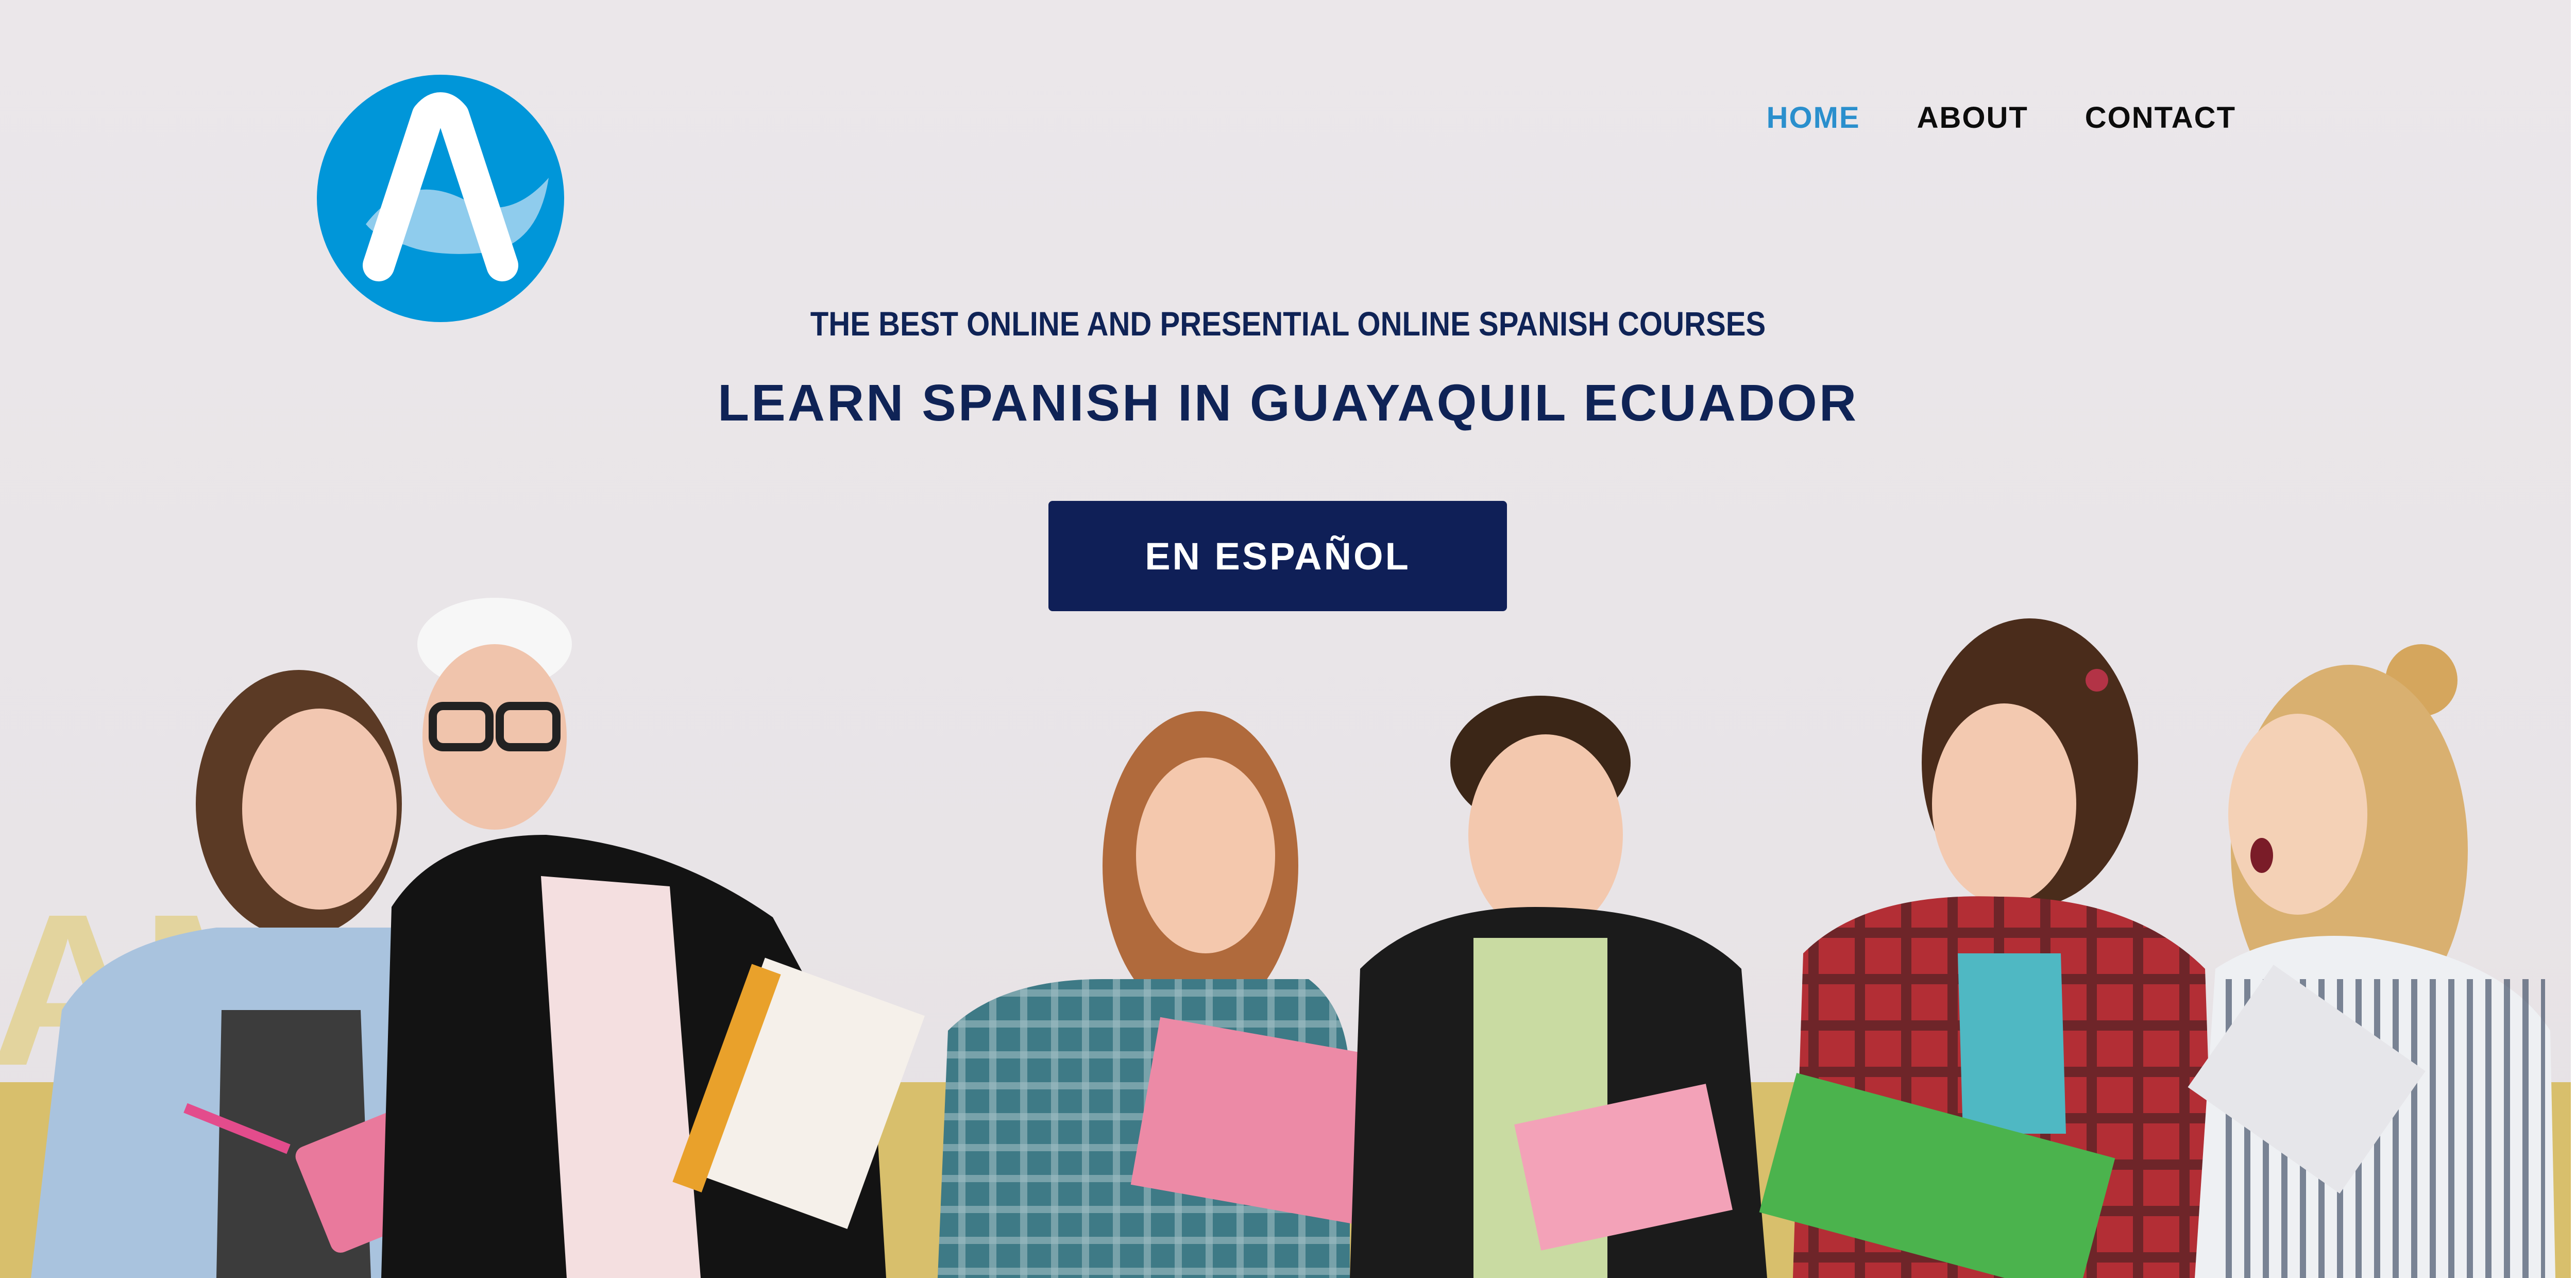 This screenshot has height=1278, width=2576. What do you see at coordinates (1277, 556) in the screenshot?
I see `en-espanol-button: EN ESPAÑOL` at bounding box center [1277, 556].